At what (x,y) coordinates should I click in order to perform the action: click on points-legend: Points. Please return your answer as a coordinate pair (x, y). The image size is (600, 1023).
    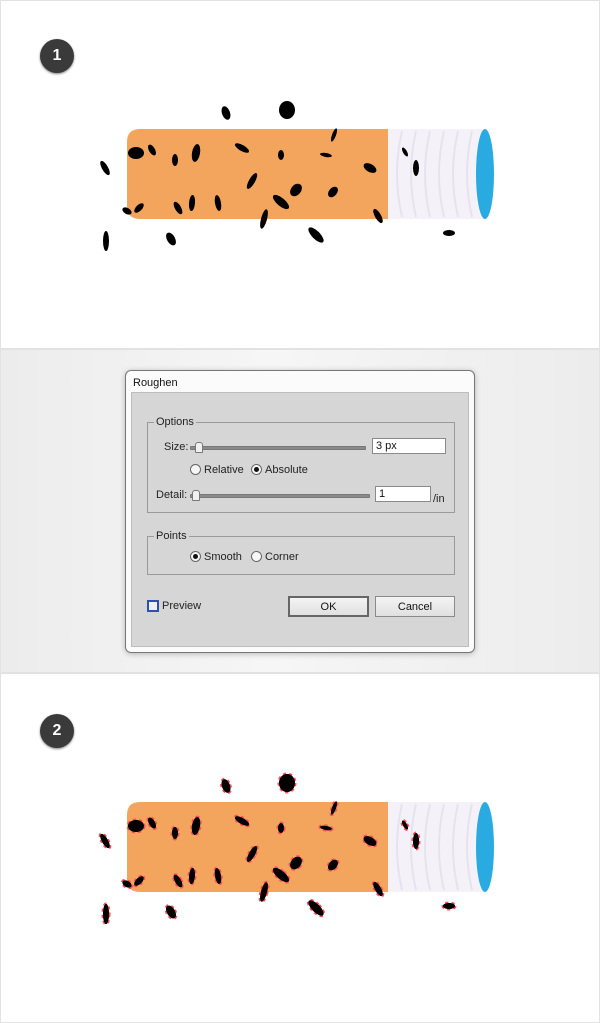
    Looking at the image, I should click on (171, 536).